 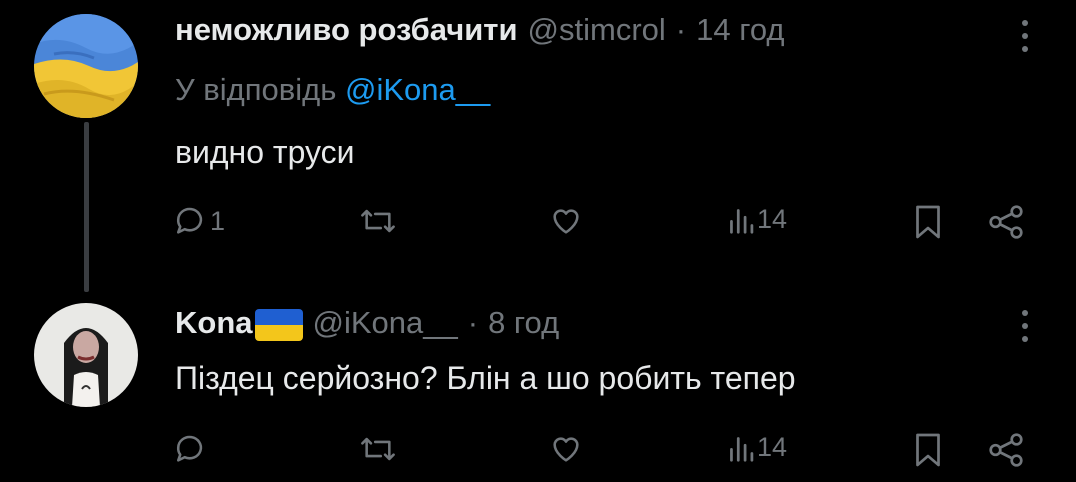 What do you see at coordinates (523, 323) in the screenshot?
I see `post-time: 8 год` at bounding box center [523, 323].